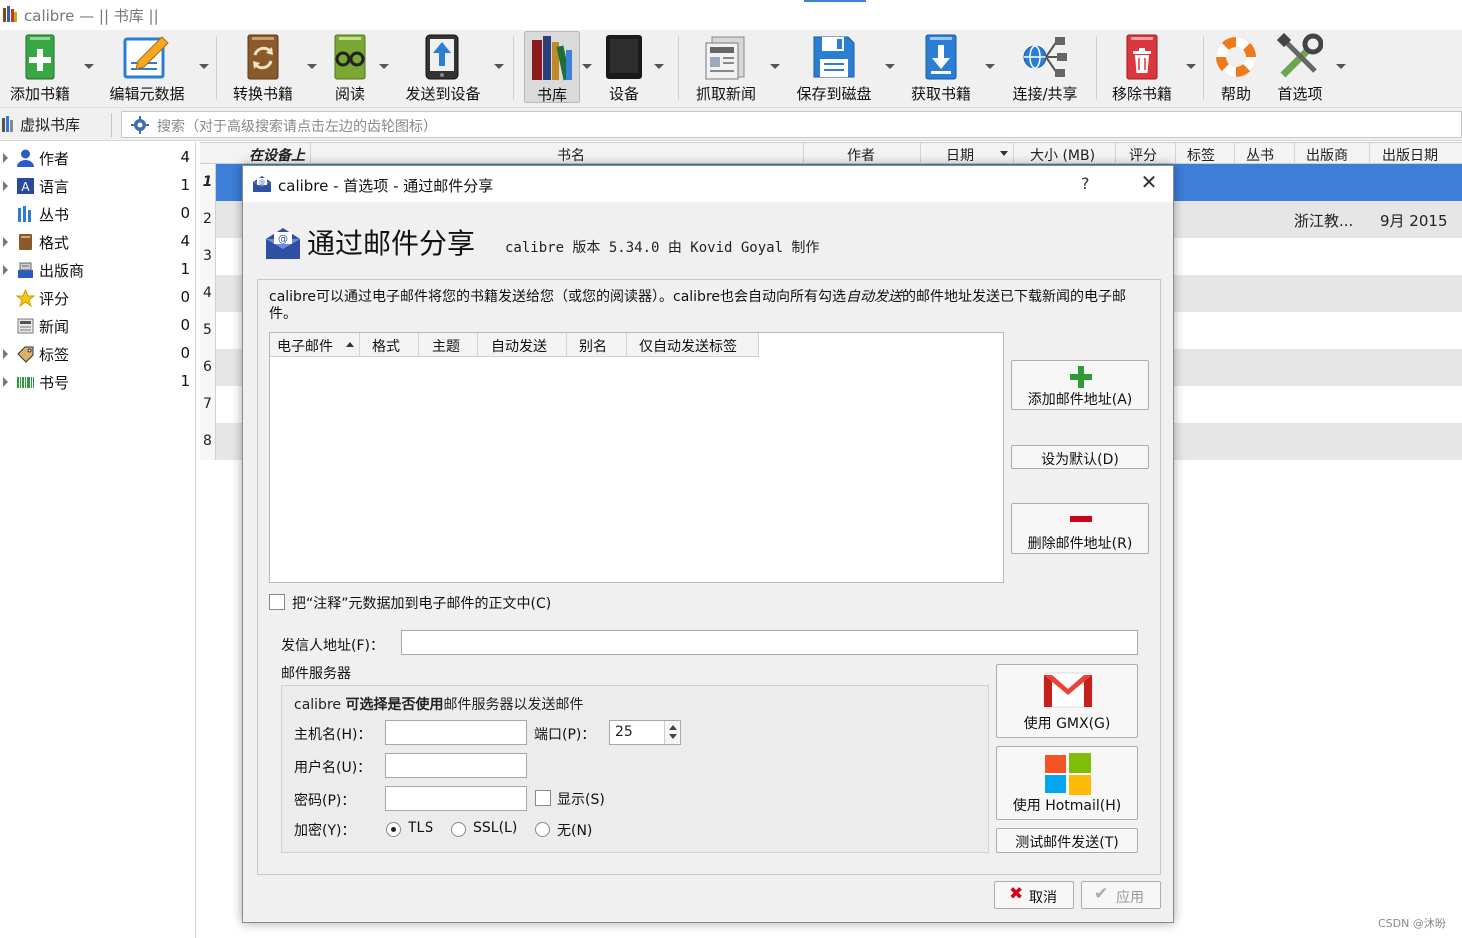 Image resolution: width=1462 pixels, height=938 pixels. What do you see at coordinates (835, 1) in the screenshot?
I see `title-accent-line` at bounding box center [835, 1].